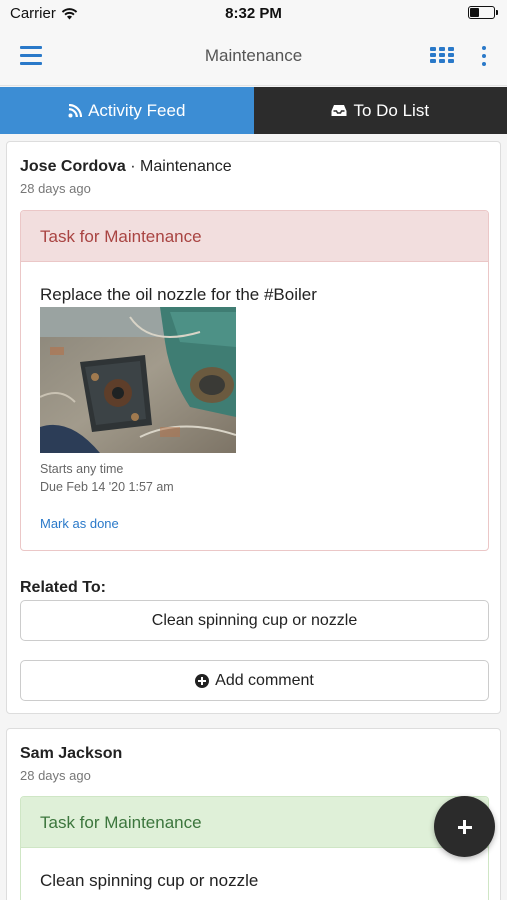 This screenshot has height=900, width=507. Describe the element at coordinates (82, 469) in the screenshot. I see `task-start-time: Starts any time` at that location.